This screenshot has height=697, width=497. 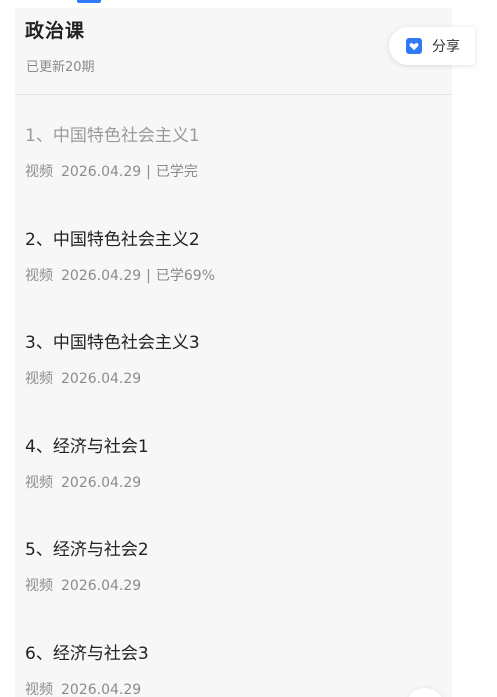 I want to click on lesson-meta: 视频 2026.04.29 | 已学69%, so click(x=120, y=275).